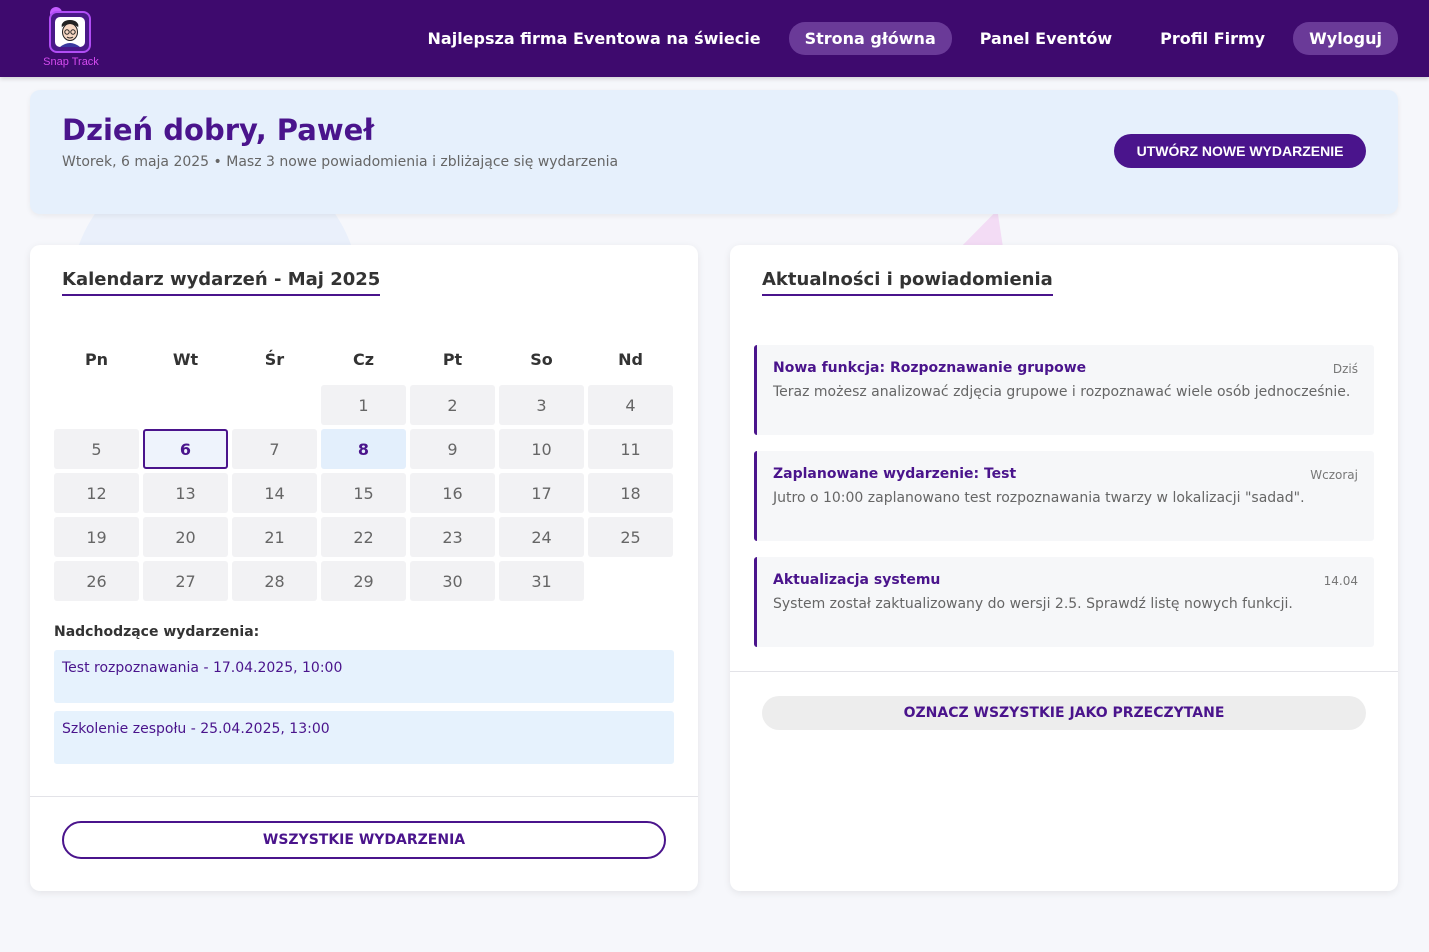 This screenshot has height=952, width=1429. I want to click on weekday-label: Śr, so click(274, 359).